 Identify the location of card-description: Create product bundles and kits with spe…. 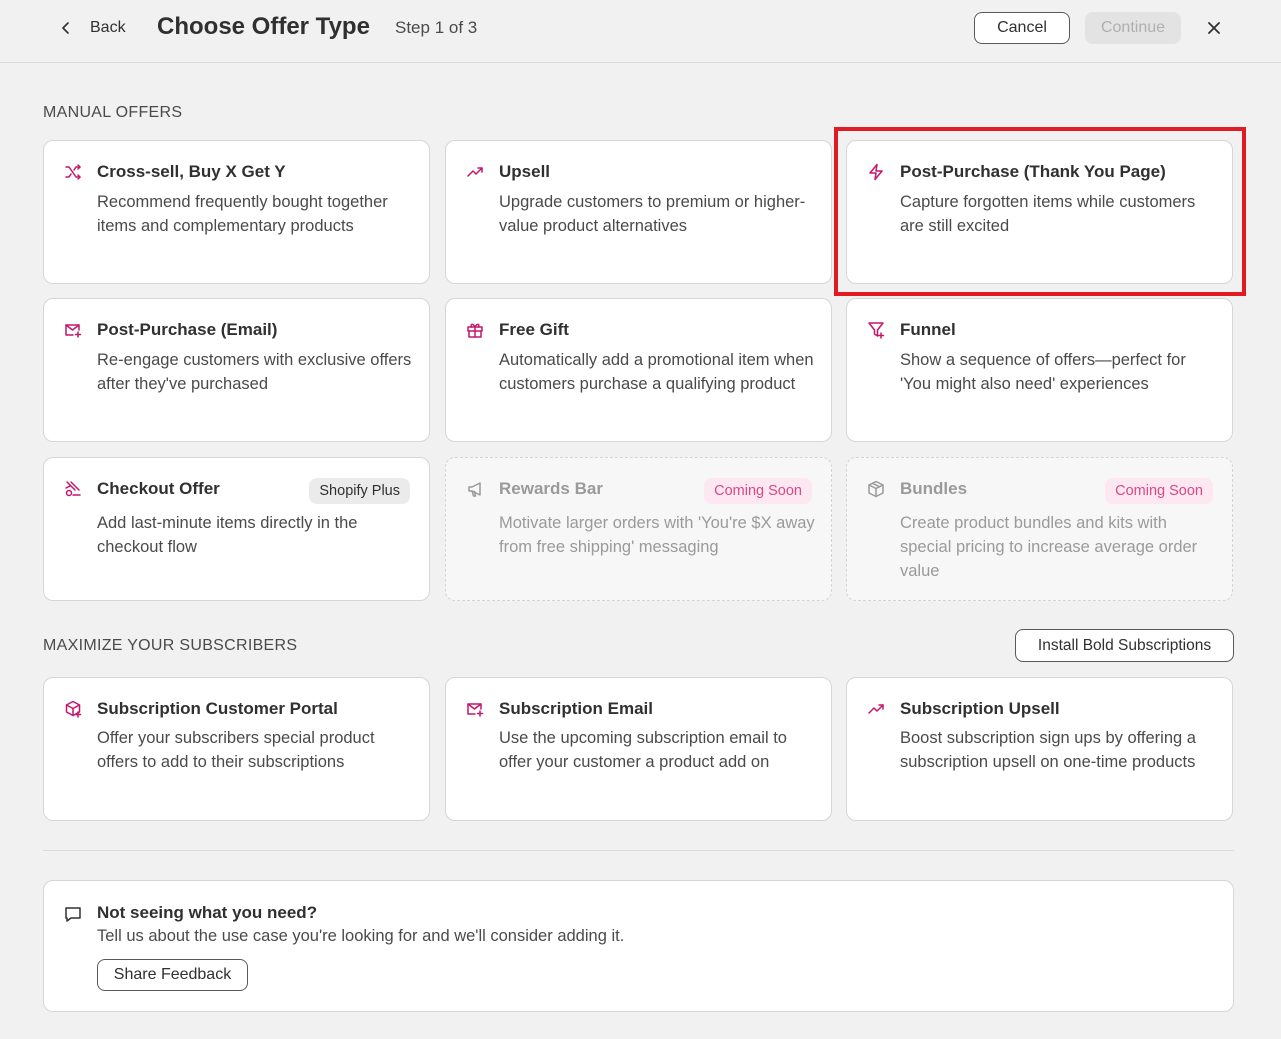
(1049, 547).